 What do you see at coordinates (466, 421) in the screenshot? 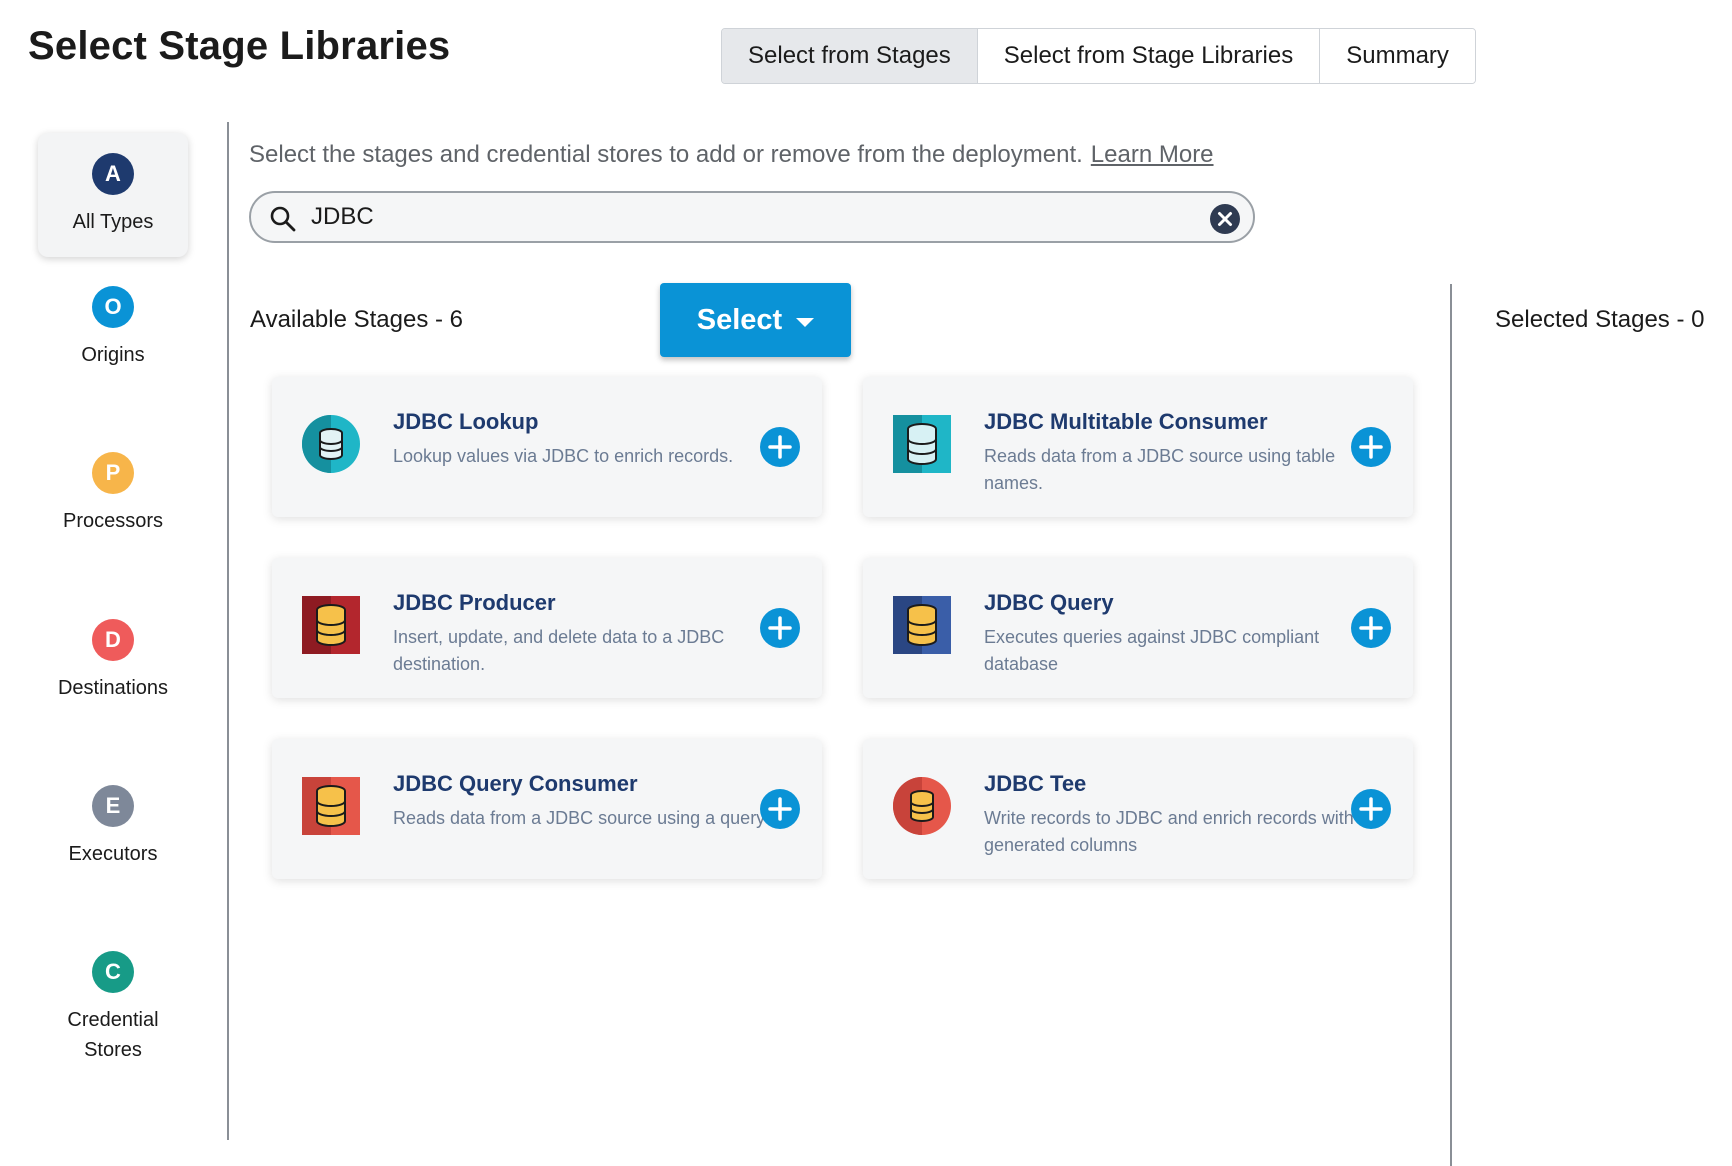
I see `stage-title: JDBC Lookup` at bounding box center [466, 421].